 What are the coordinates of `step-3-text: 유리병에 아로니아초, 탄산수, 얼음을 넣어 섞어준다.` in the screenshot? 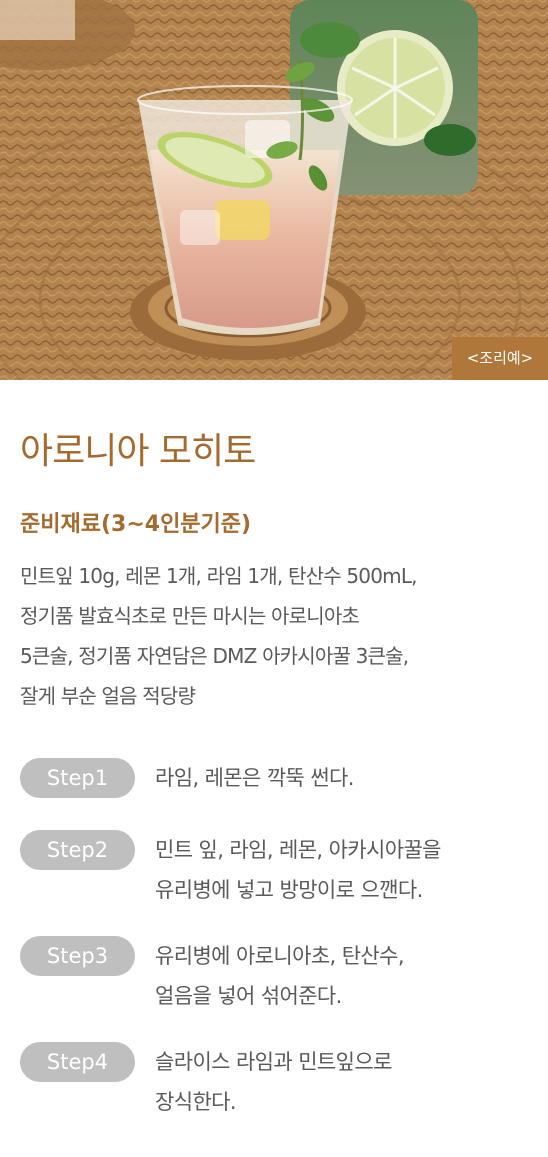 It's located at (280, 976).